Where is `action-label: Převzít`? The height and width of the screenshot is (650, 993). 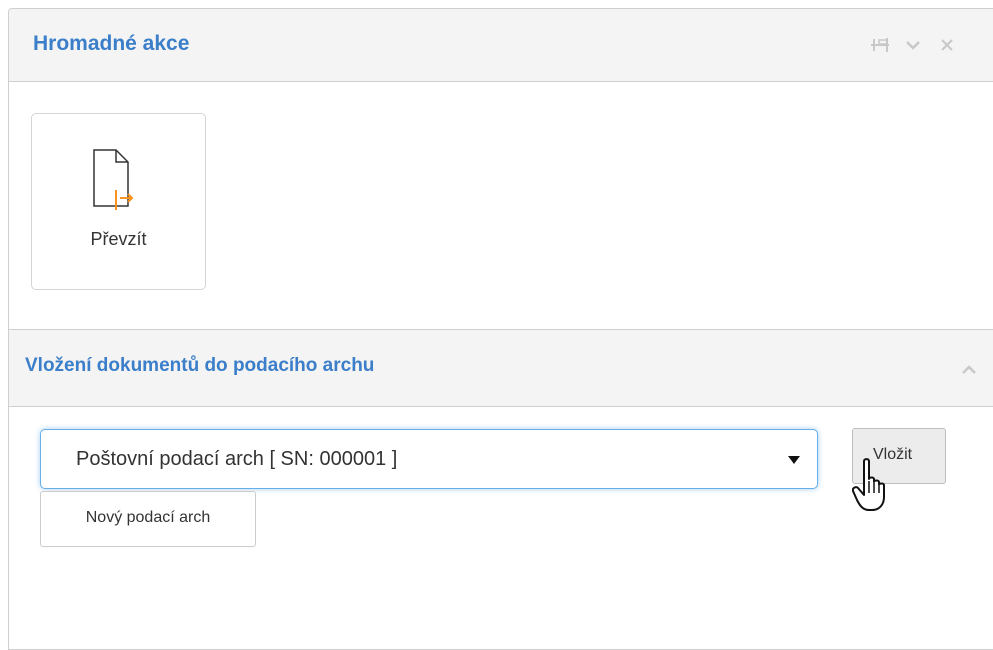 action-label: Převzít is located at coordinates (118, 239).